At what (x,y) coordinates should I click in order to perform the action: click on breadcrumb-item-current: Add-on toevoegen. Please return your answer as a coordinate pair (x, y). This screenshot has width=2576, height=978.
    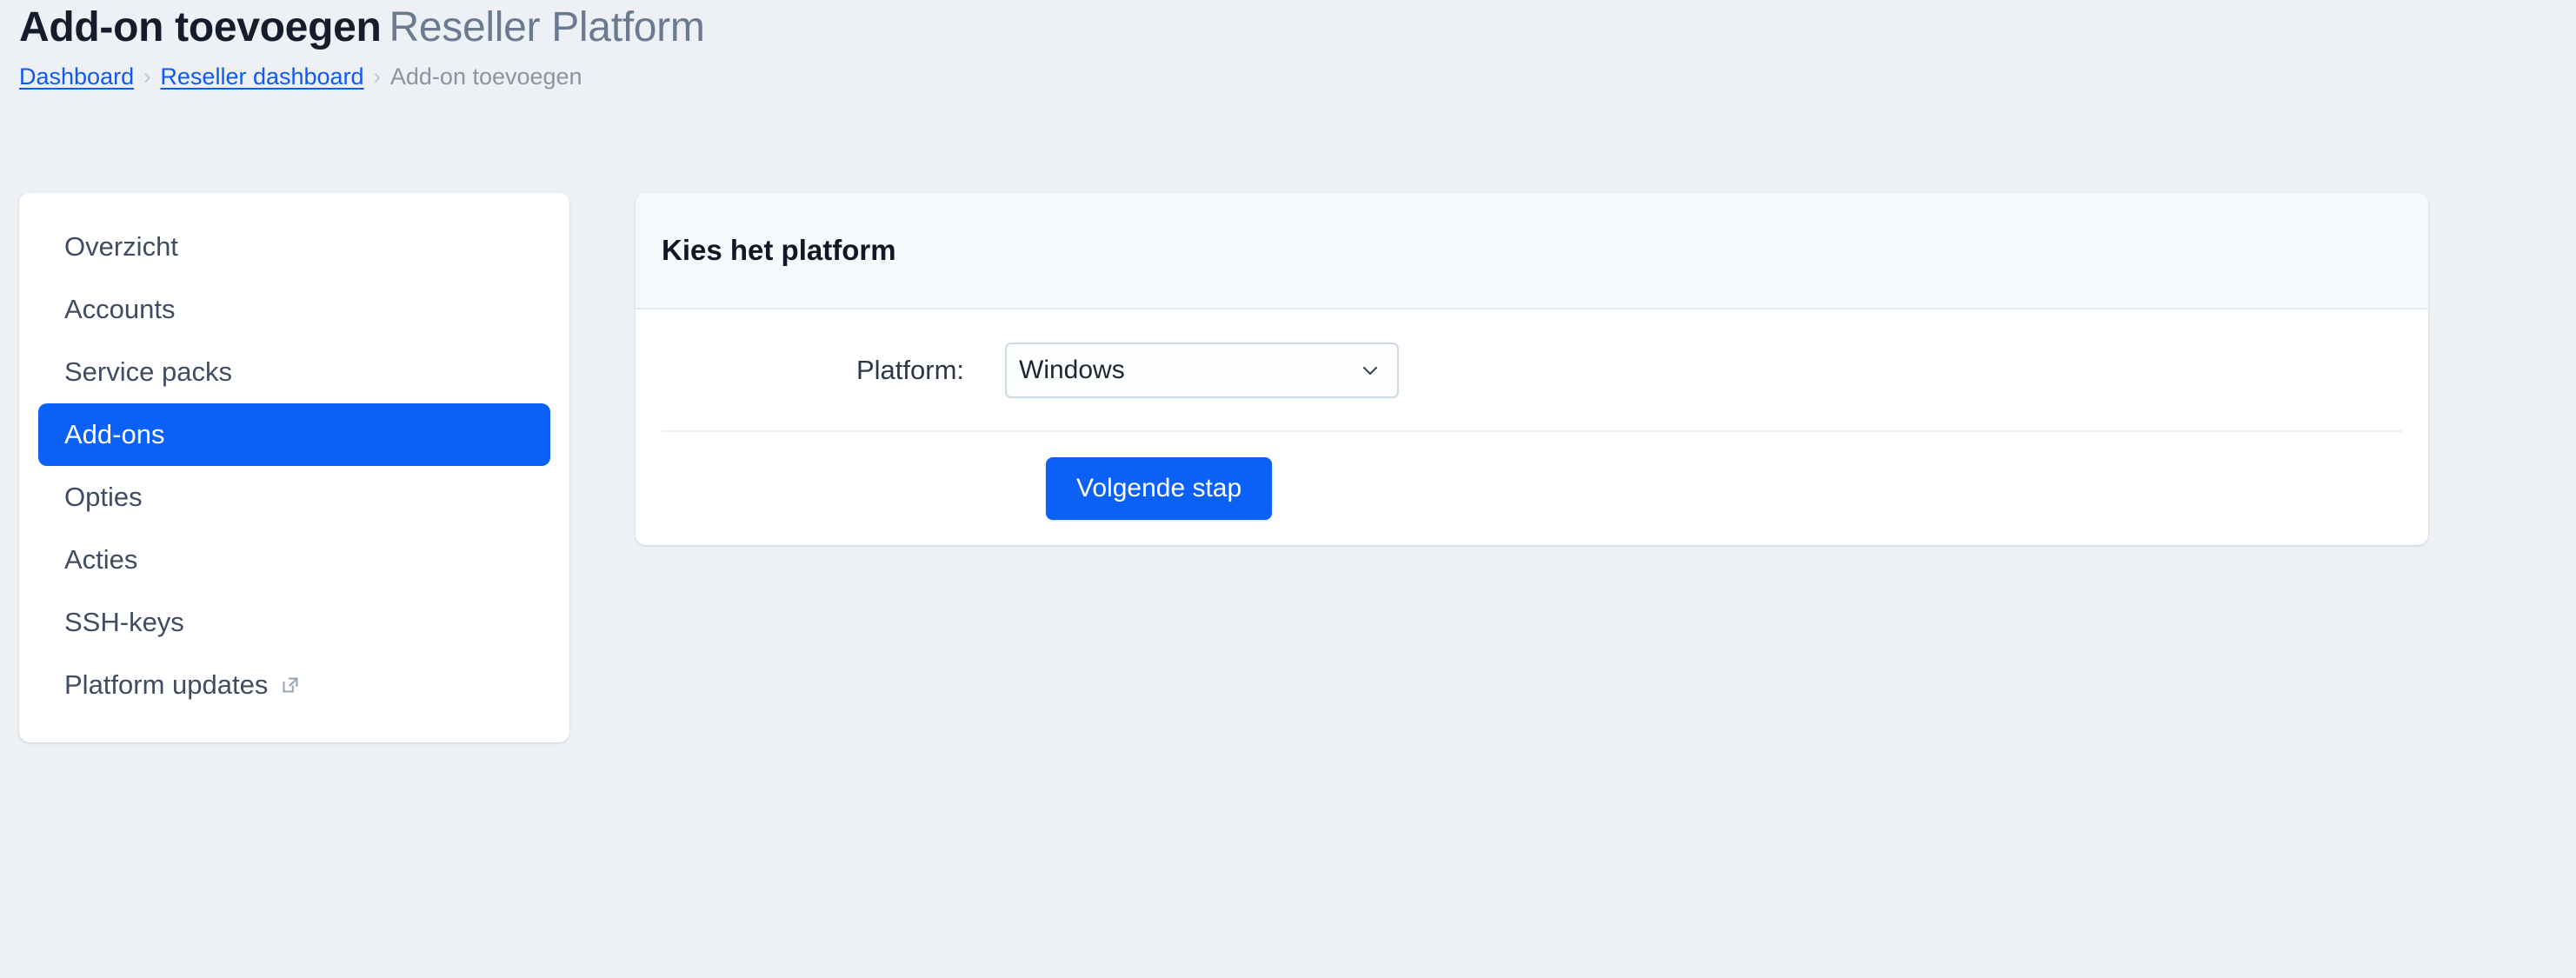
    Looking at the image, I should click on (485, 76).